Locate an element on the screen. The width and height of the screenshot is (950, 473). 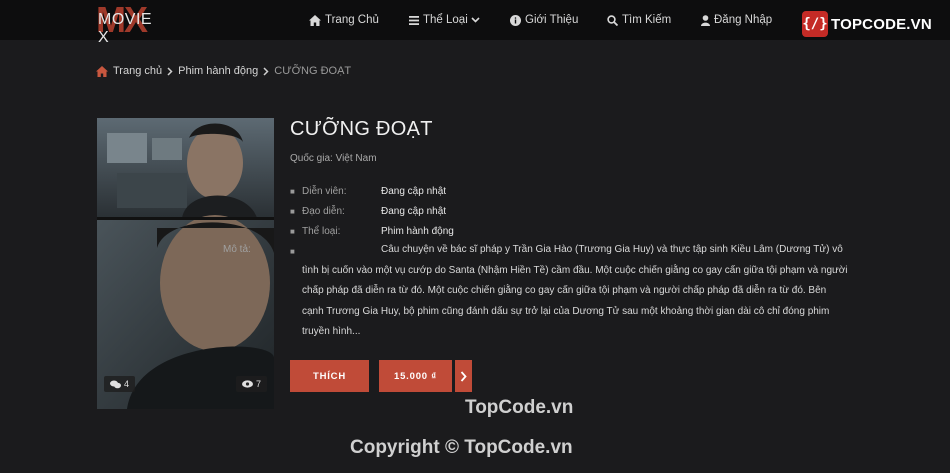
topcode-brand: {/} TOPCODE.VN is located at coordinates (867, 24).